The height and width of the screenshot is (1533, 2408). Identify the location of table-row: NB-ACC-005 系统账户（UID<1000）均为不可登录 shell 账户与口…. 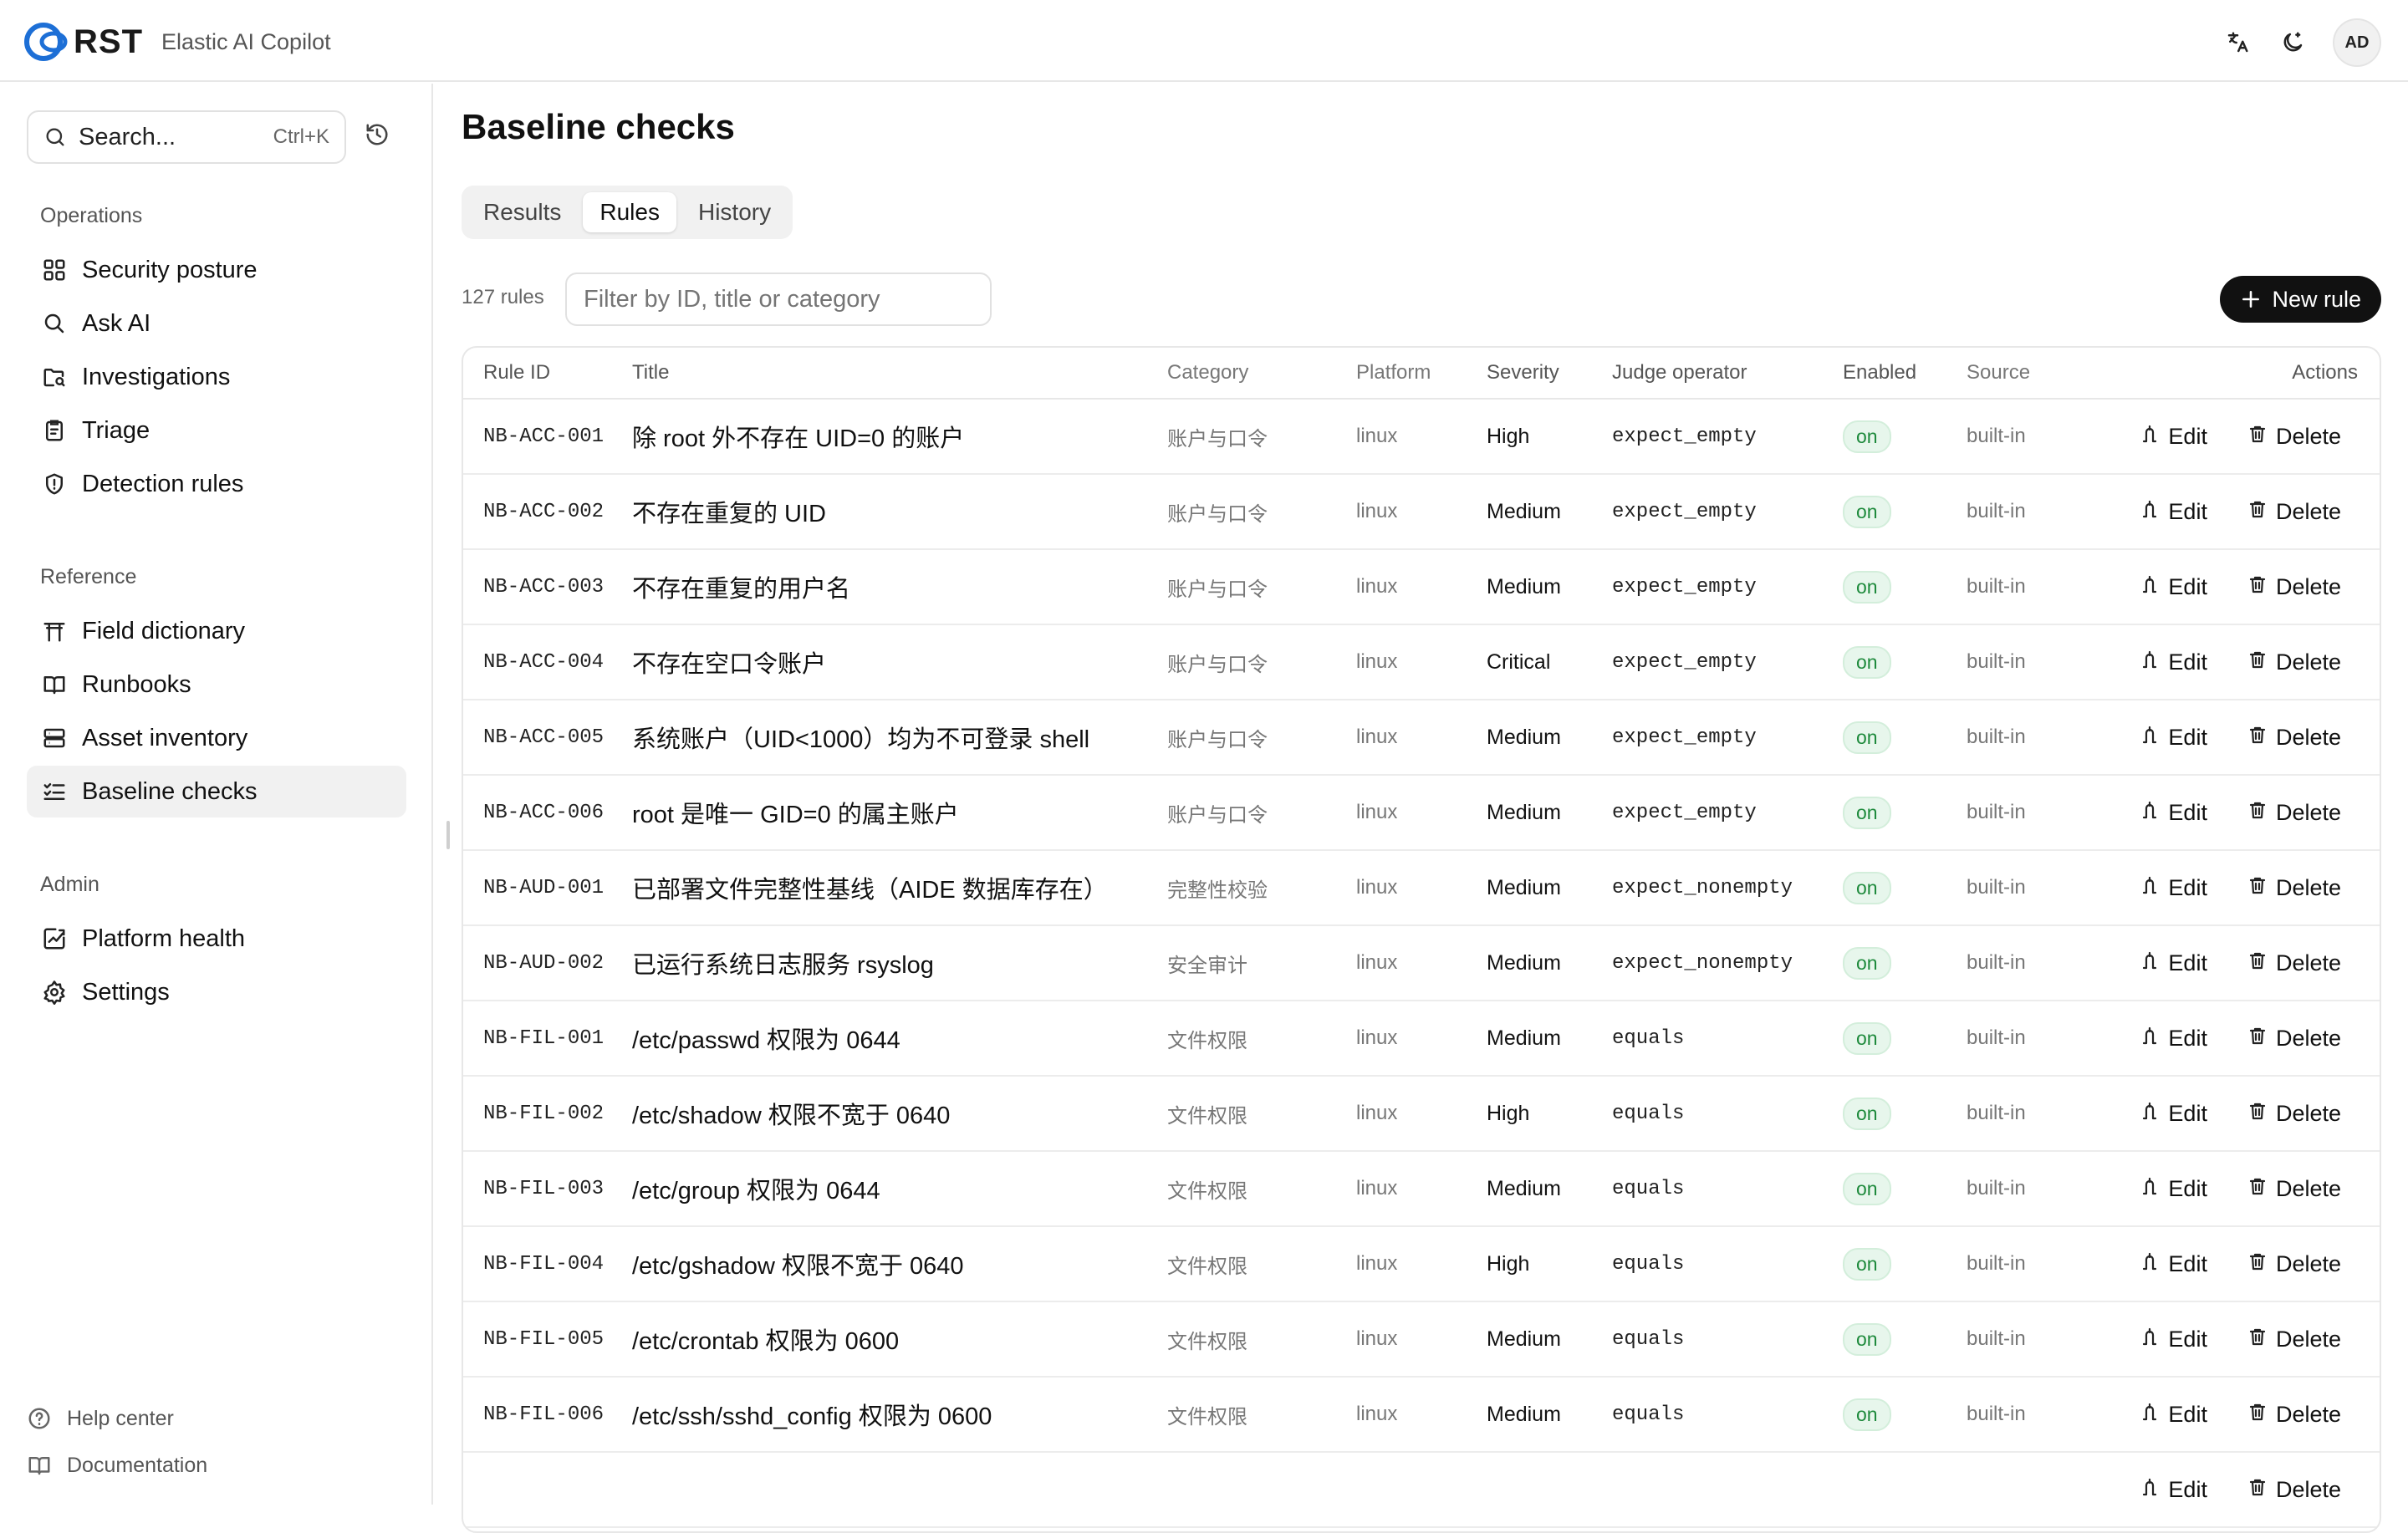
(1422, 738).